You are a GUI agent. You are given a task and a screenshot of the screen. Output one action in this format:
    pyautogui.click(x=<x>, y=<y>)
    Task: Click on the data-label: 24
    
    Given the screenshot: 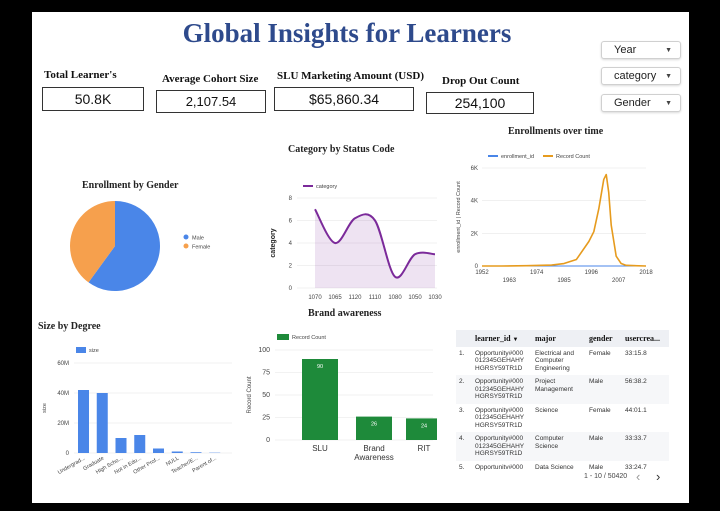 What is the action you would take?
    pyautogui.click(x=424, y=426)
    